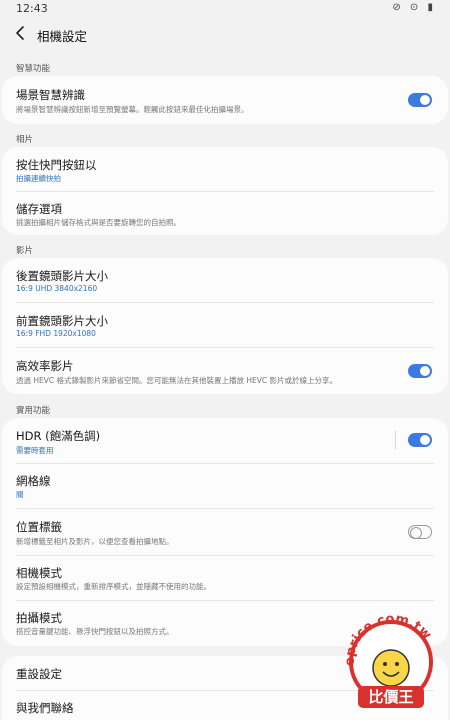 This screenshot has width=450, height=720. I want to click on setting-title: 重設設定, so click(39, 674).